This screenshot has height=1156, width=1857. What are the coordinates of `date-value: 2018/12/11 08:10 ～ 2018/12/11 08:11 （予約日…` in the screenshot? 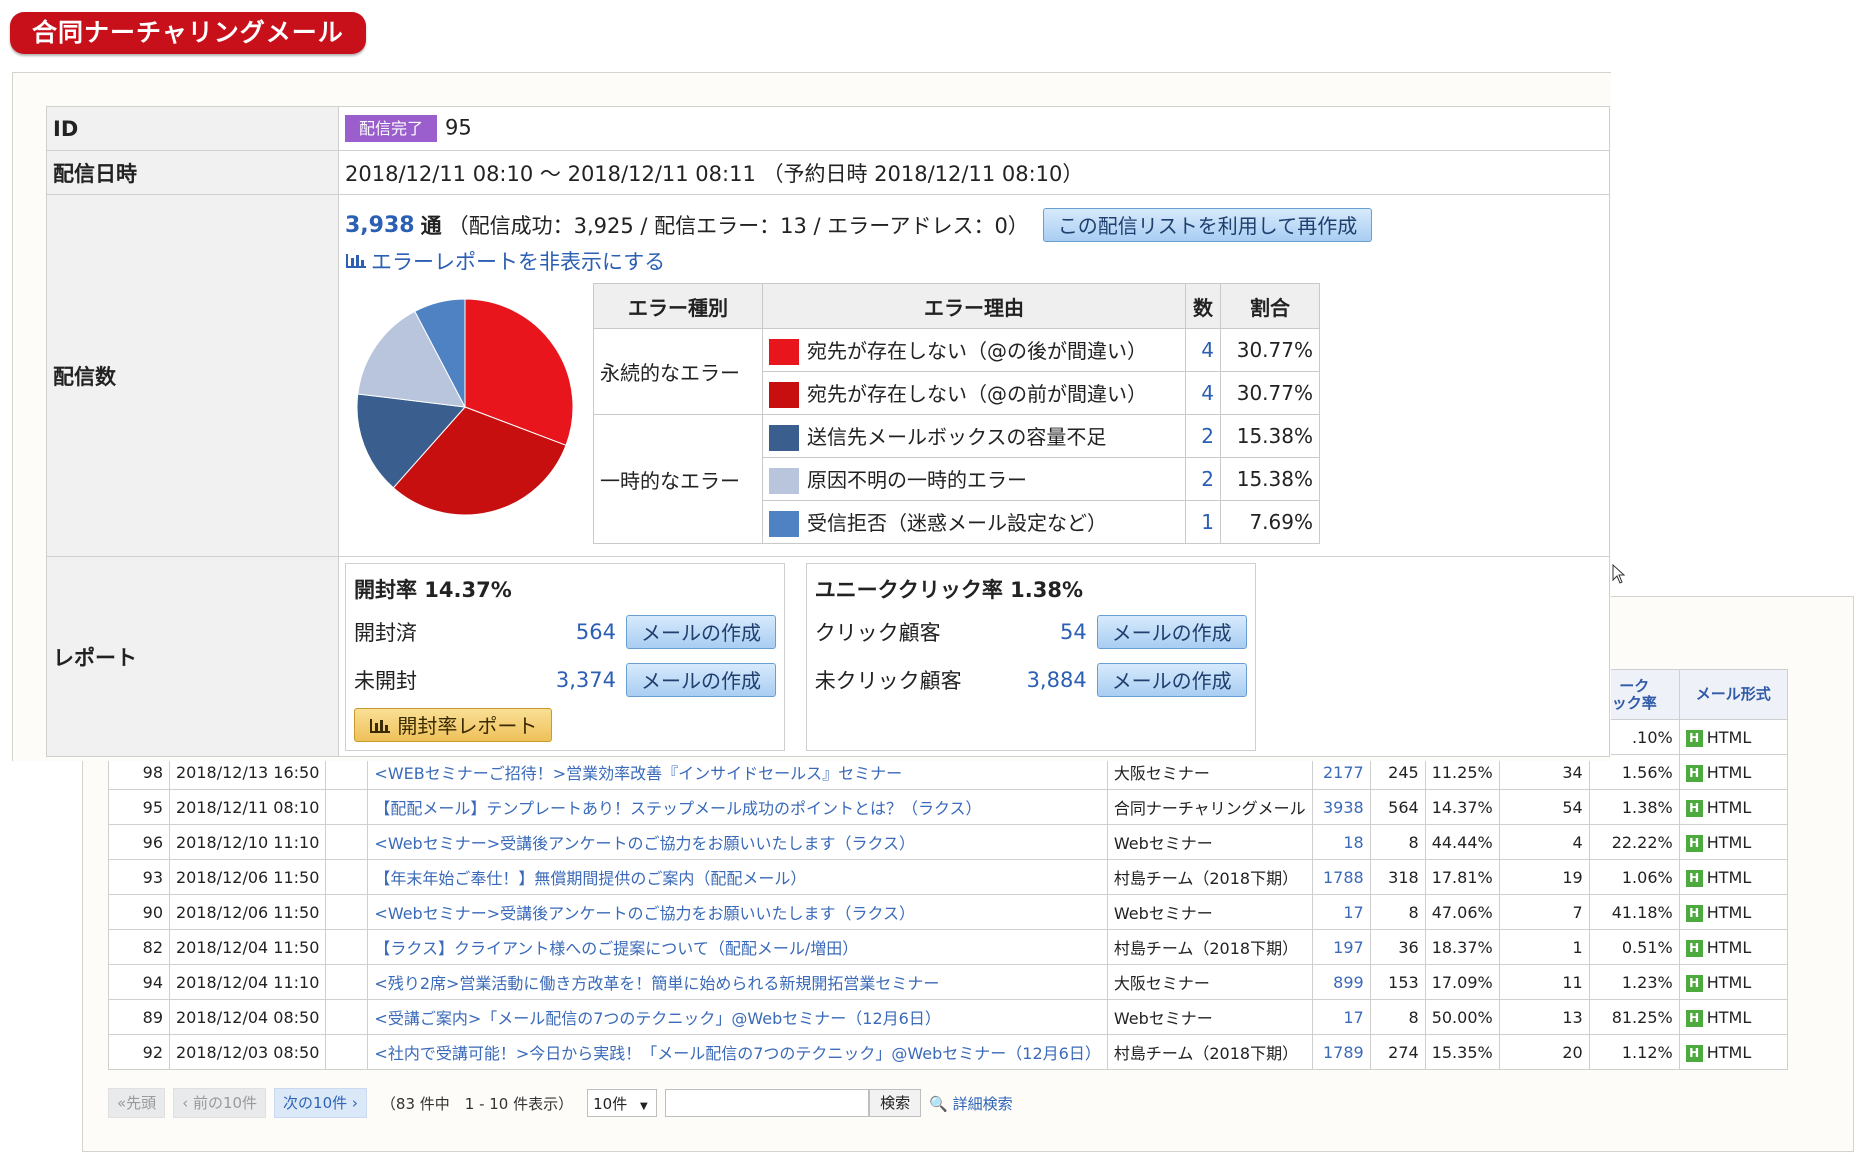 It's located at (974, 172).